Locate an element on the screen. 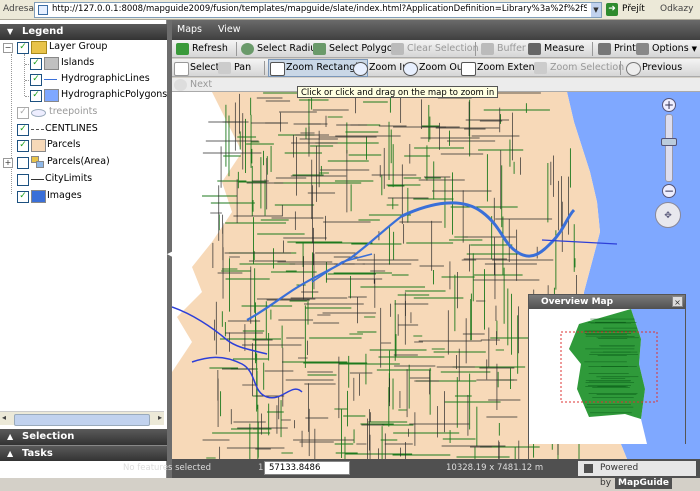 This screenshot has width=700, height=491. pan-control-icon: ✥ is located at coordinates (668, 215).